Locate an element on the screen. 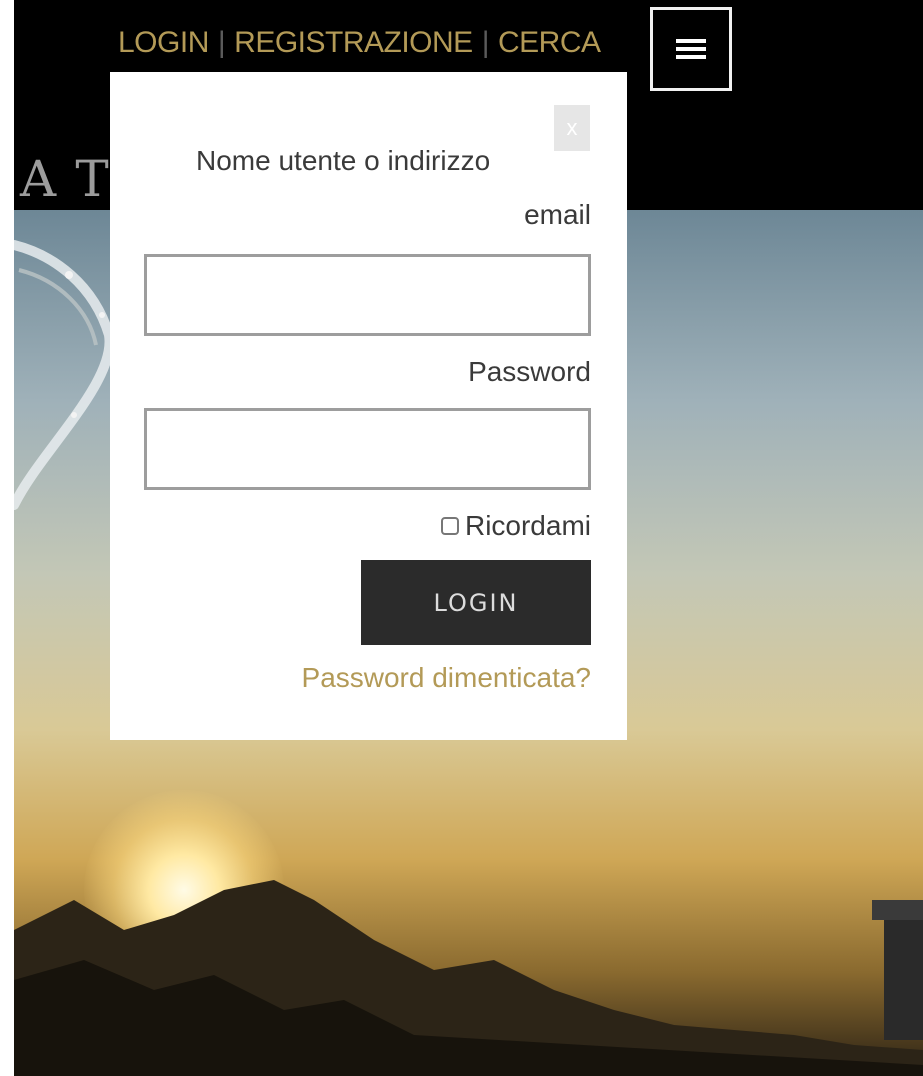  remember-me: Ricordami is located at coordinates (515, 526).